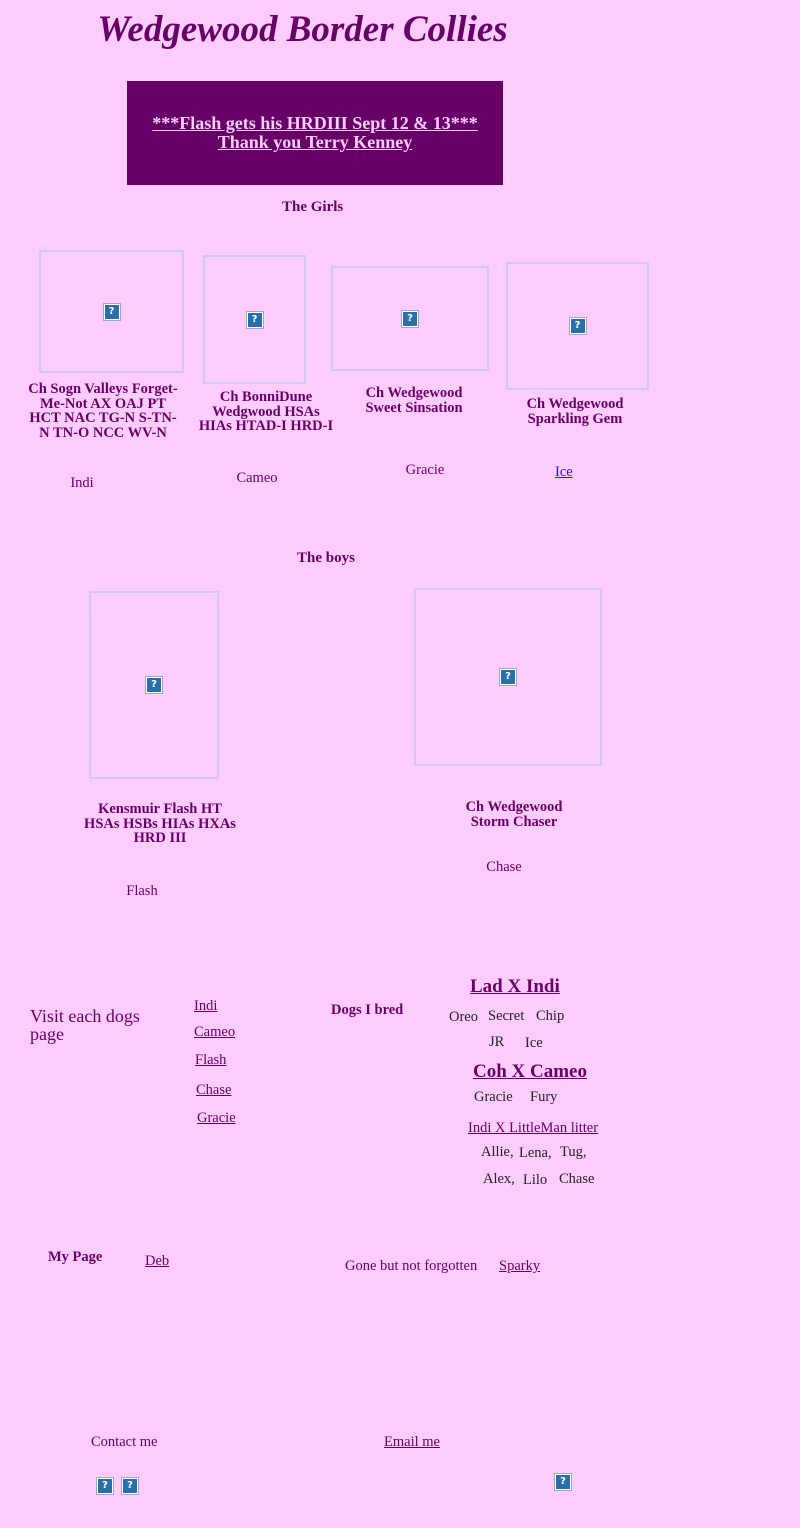 Image resolution: width=800 pixels, height=1528 pixels. What do you see at coordinates (533, 1128) in the screenshot?
I see `litter-indi-x-littleman: Indi X LittleMan litter` at bounding box center [533, 1128].